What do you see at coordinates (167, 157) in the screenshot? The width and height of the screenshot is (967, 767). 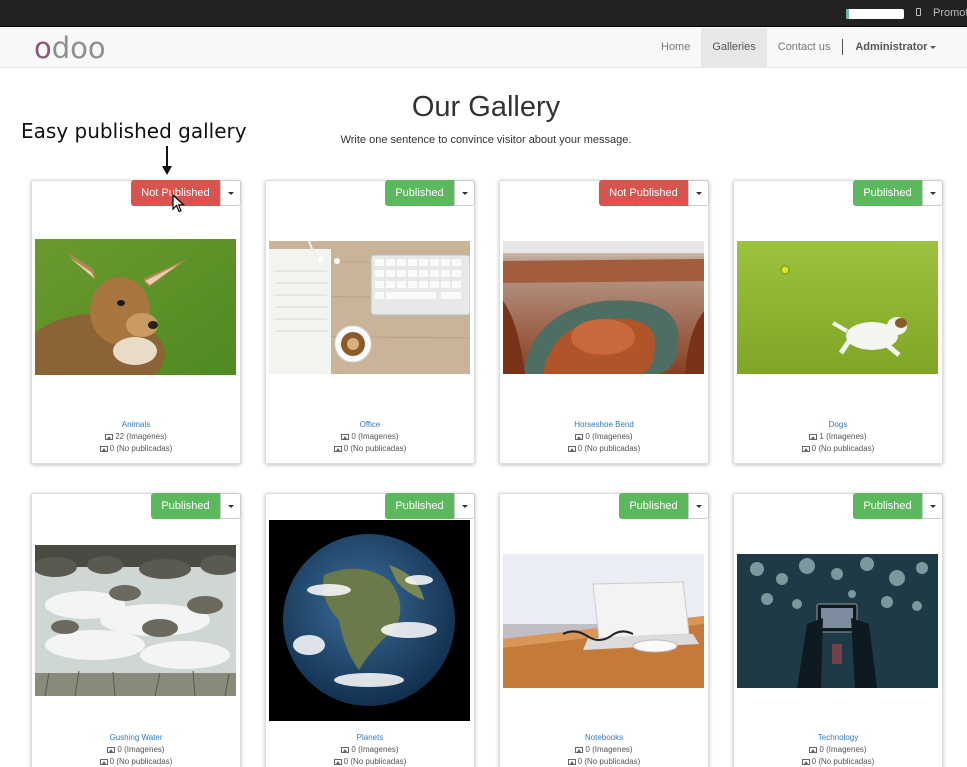 I see `annotation-arrow-line` at bounding box center [167, 157].